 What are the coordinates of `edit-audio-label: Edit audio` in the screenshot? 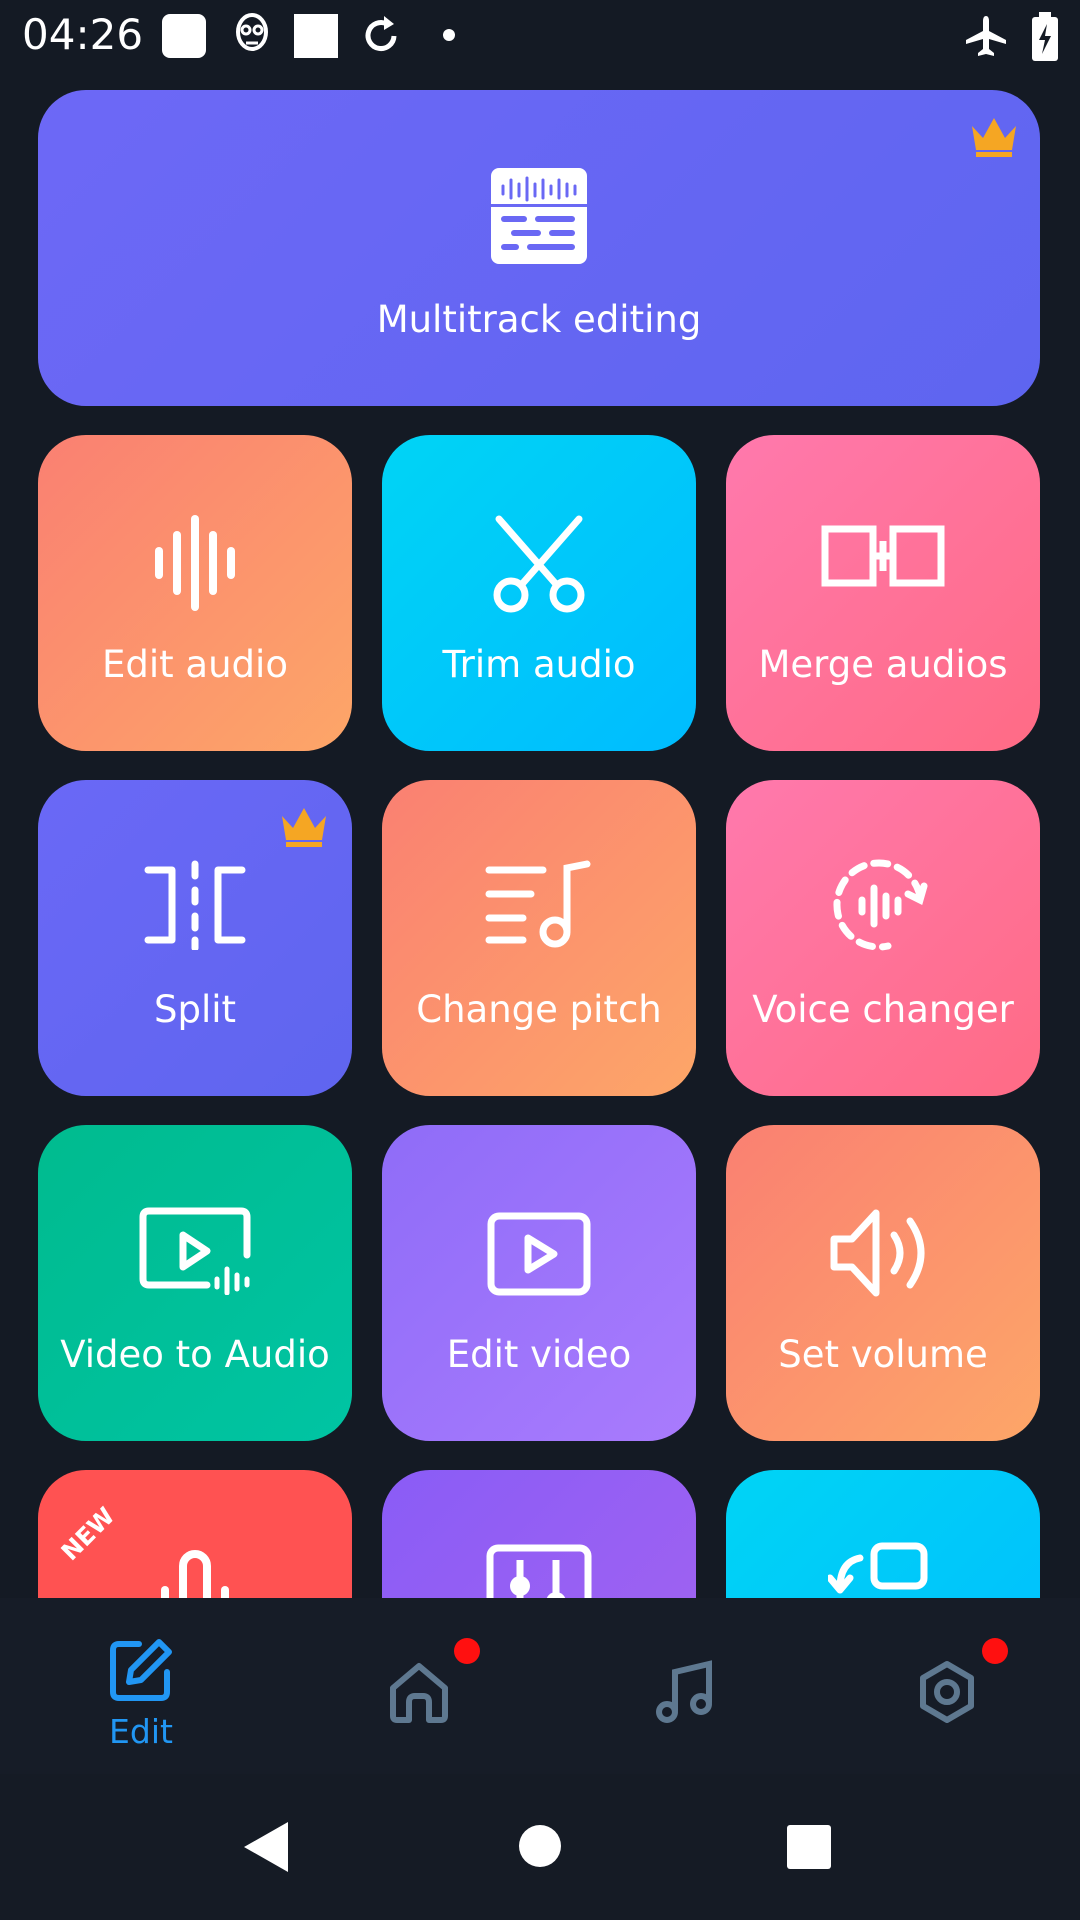 It's located at (195, 664).